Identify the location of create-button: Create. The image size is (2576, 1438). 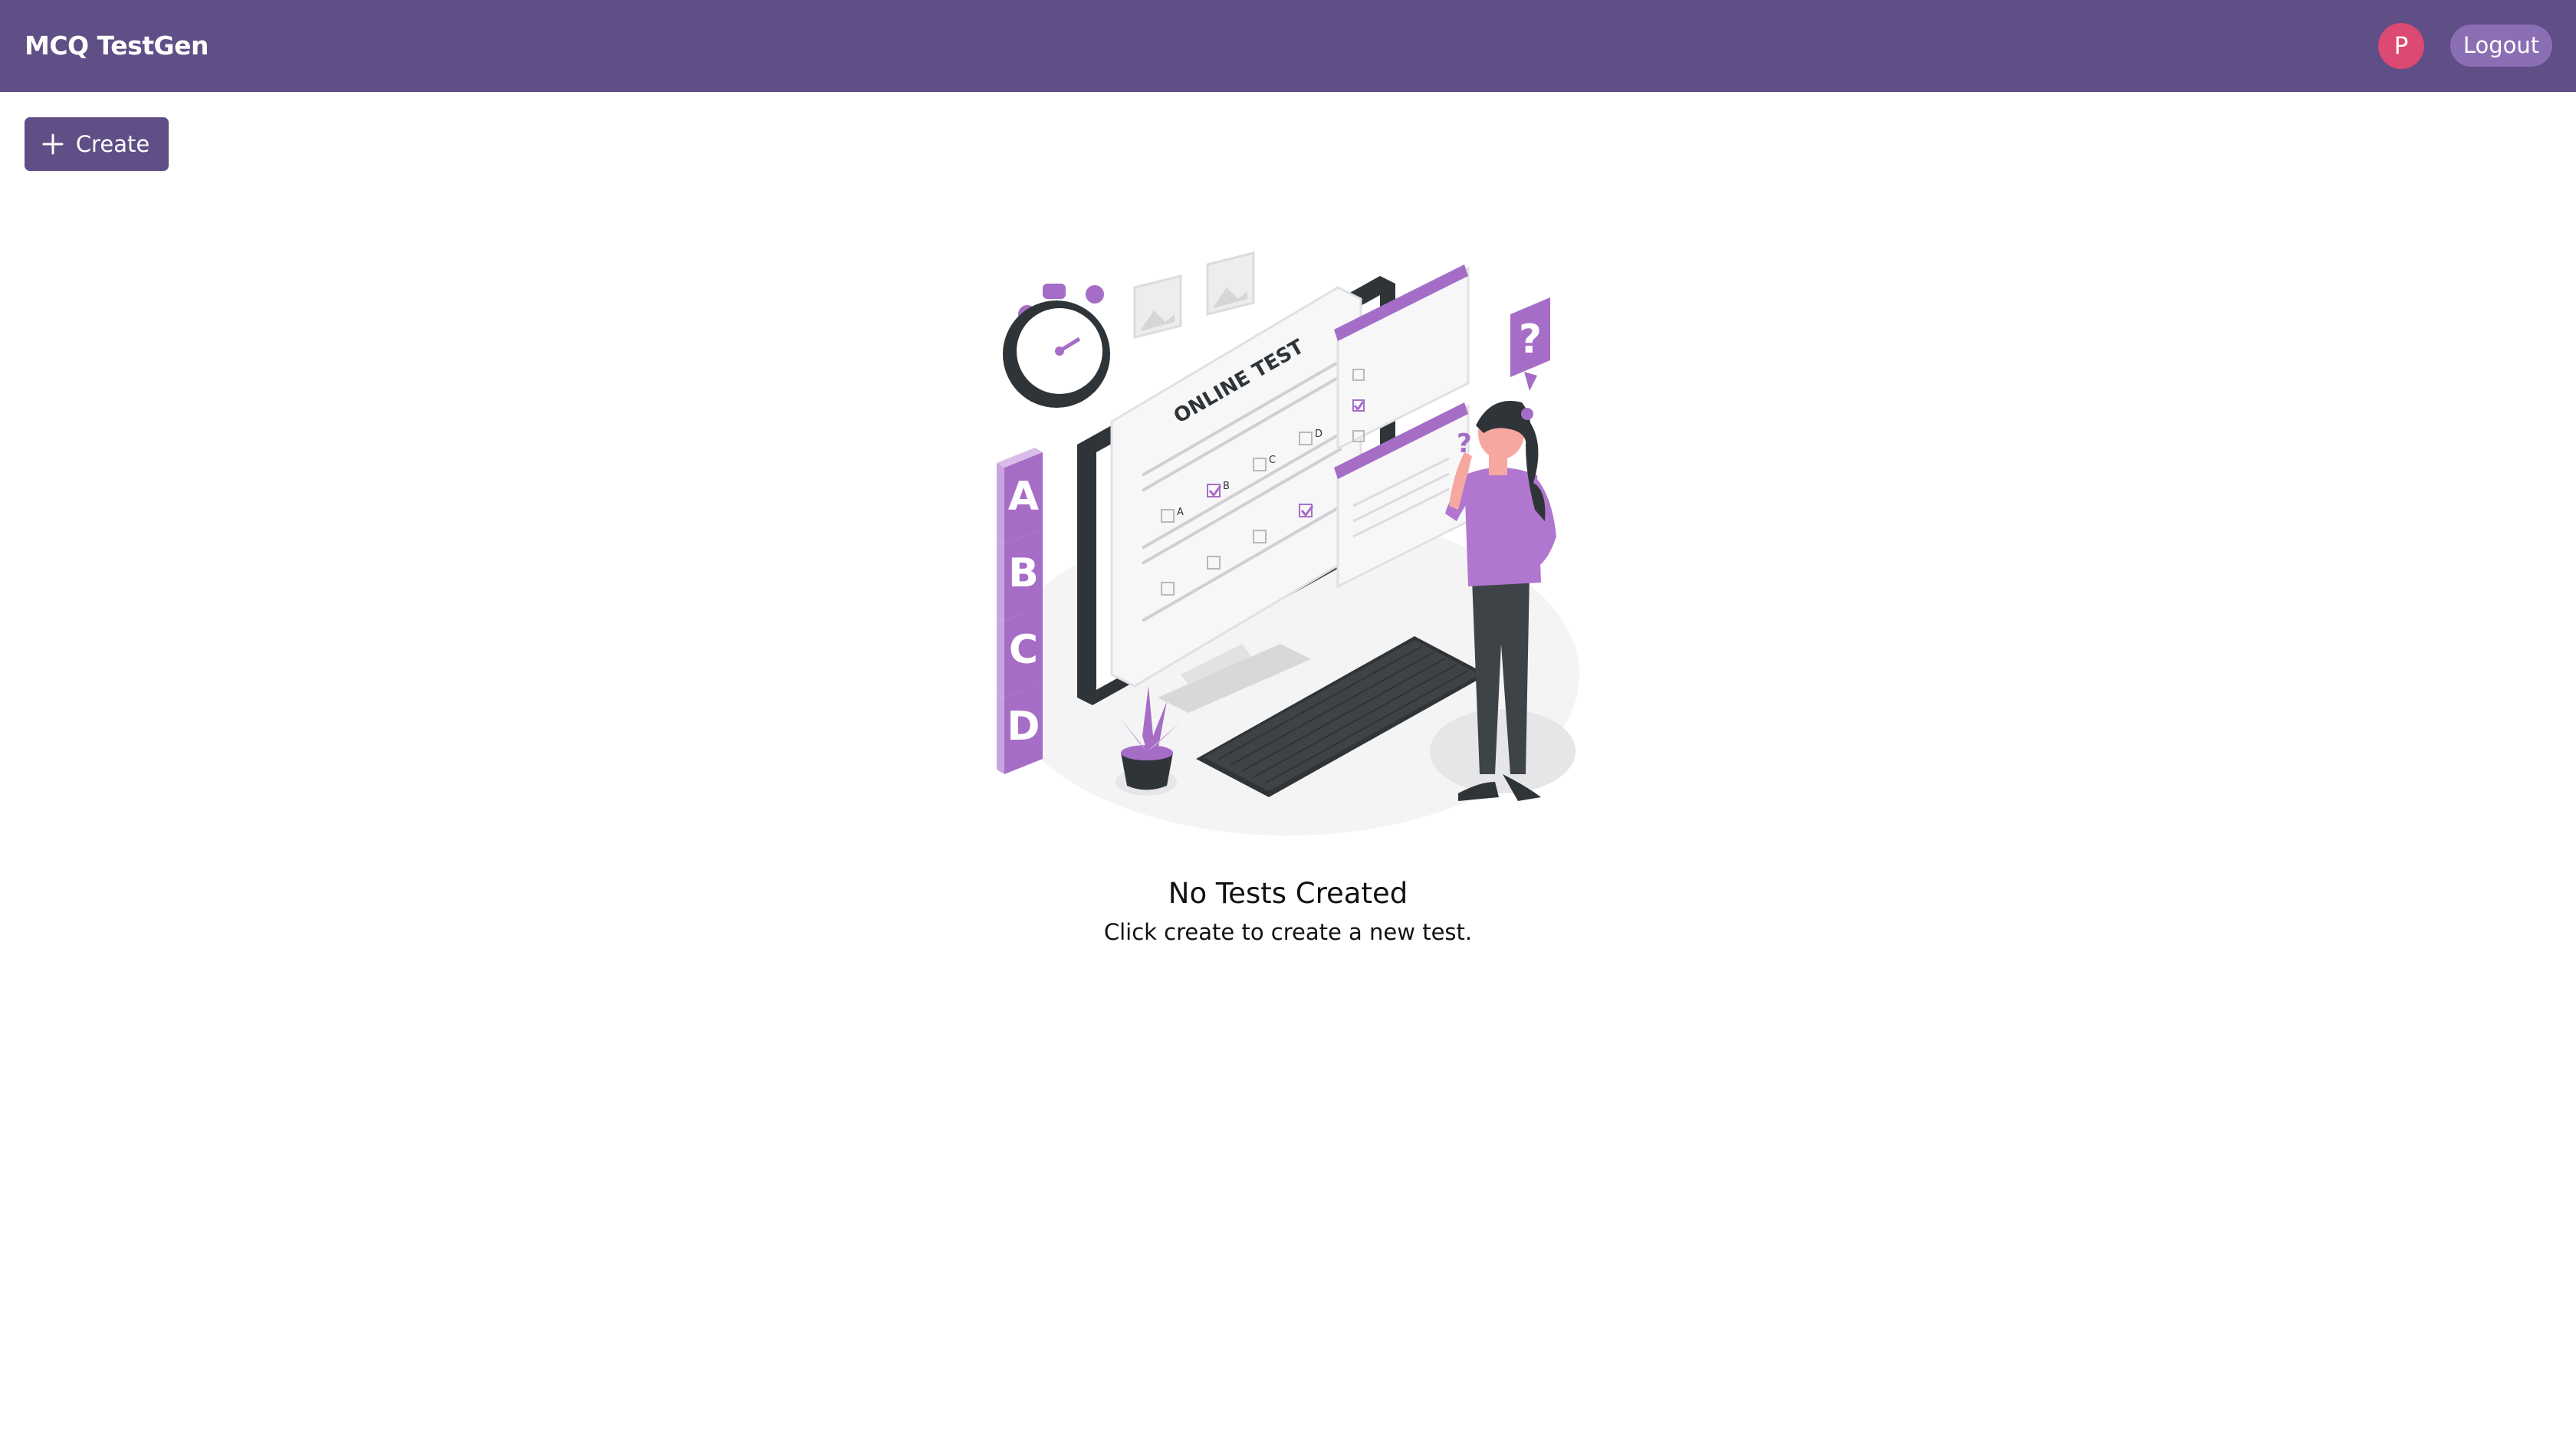
(97, 144).